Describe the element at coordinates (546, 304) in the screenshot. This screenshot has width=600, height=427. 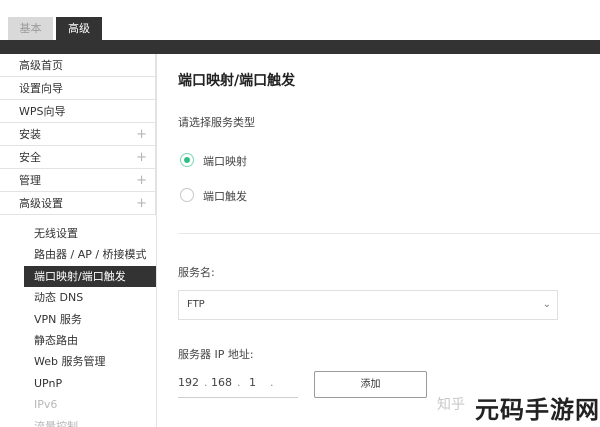
I see `chevron-down-icon: ⌄` at that location.